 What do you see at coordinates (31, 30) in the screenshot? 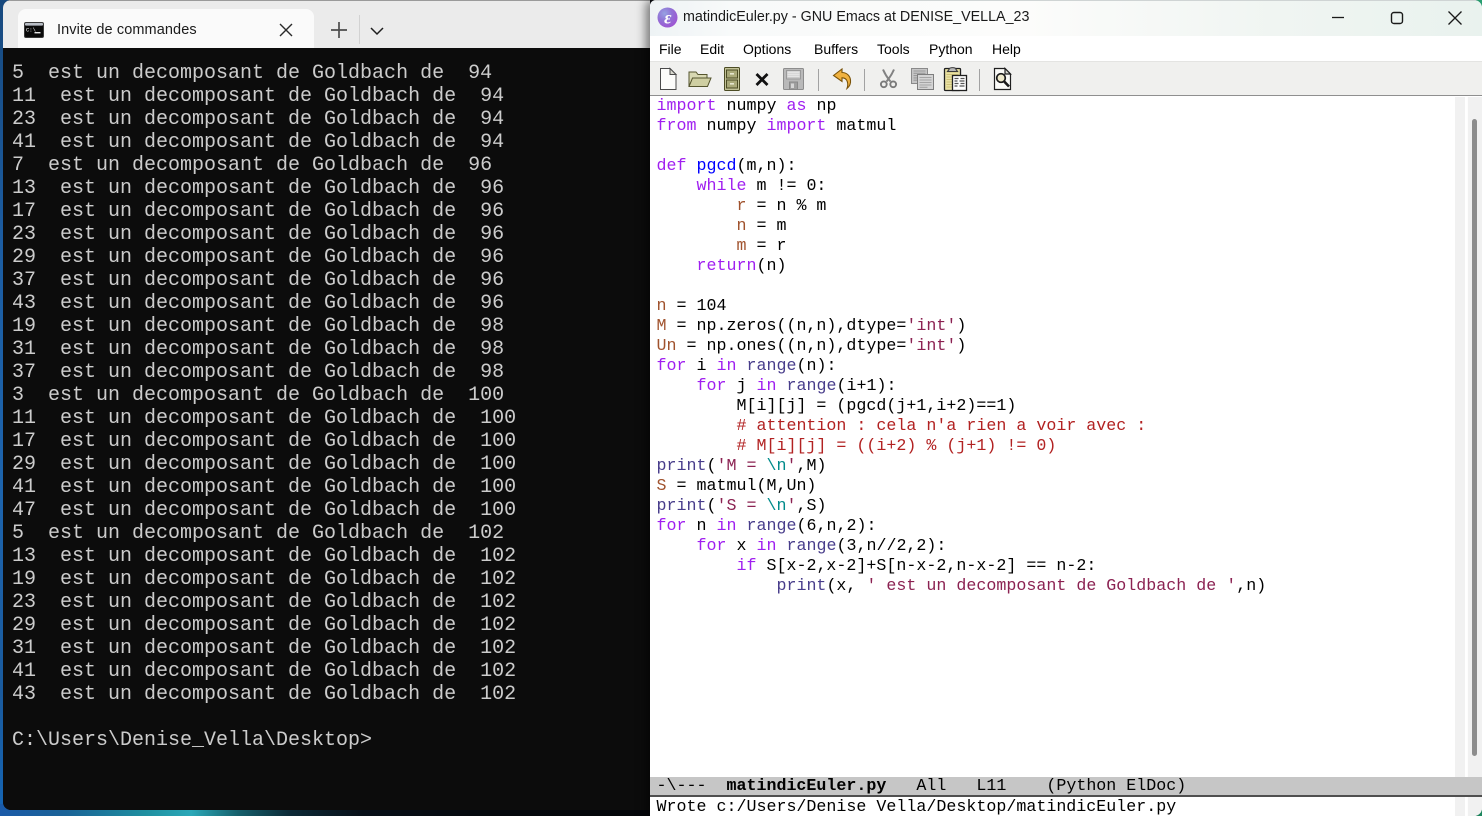
I see `svg-text: C:\` at bounding box center [31, 30].